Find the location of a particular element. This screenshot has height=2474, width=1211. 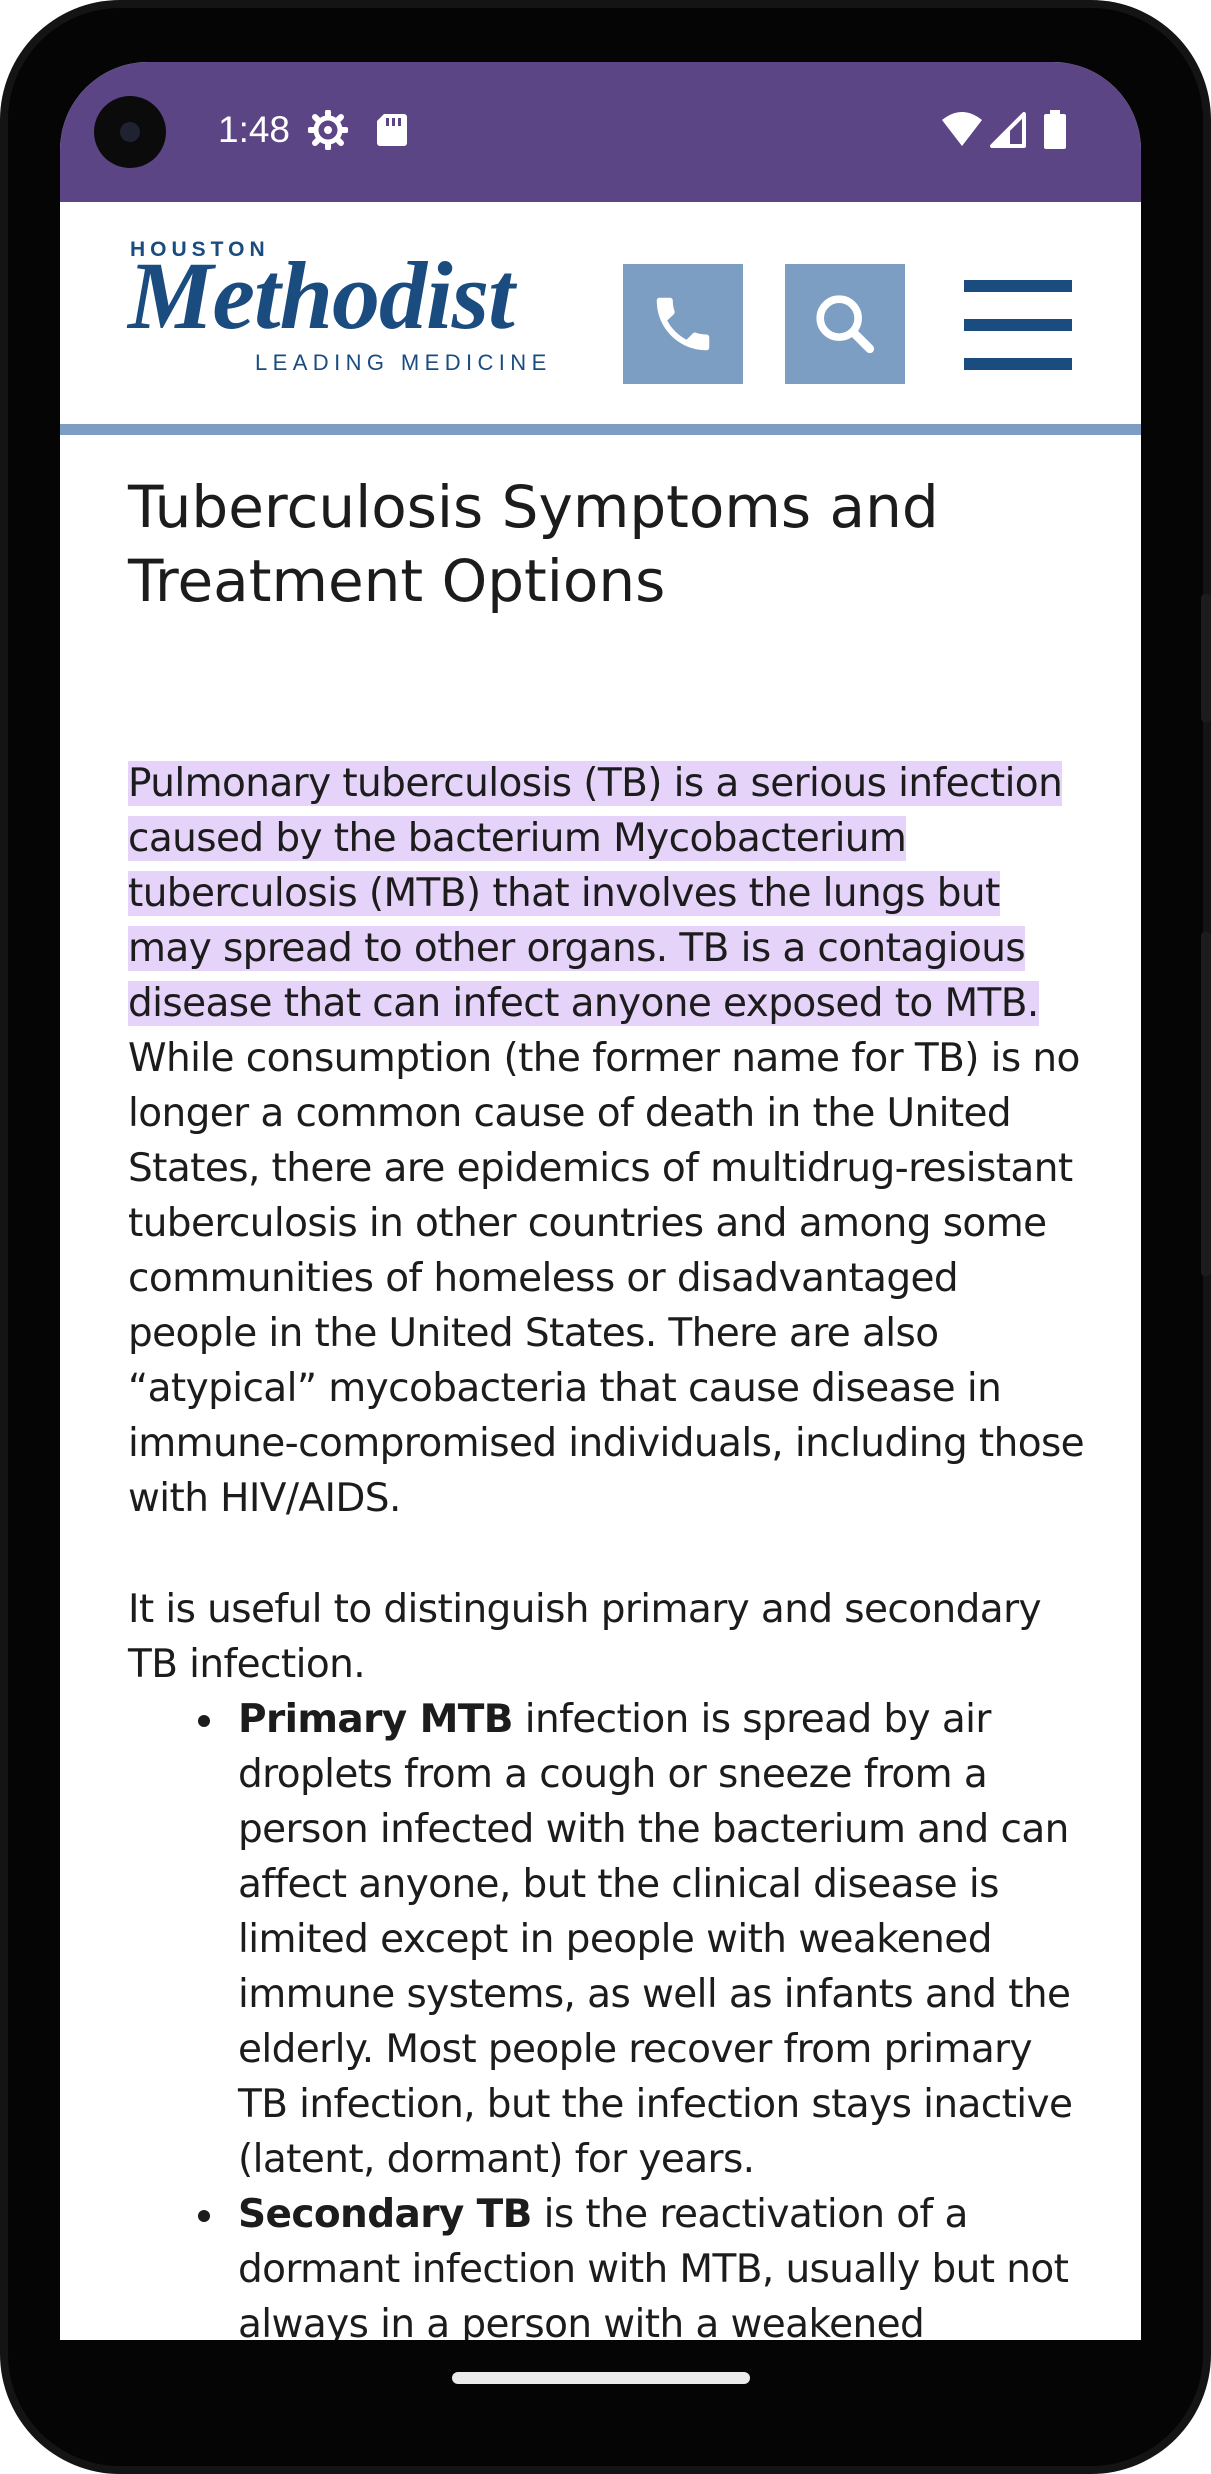

battery-icon is located at coordinates (1055, 129).